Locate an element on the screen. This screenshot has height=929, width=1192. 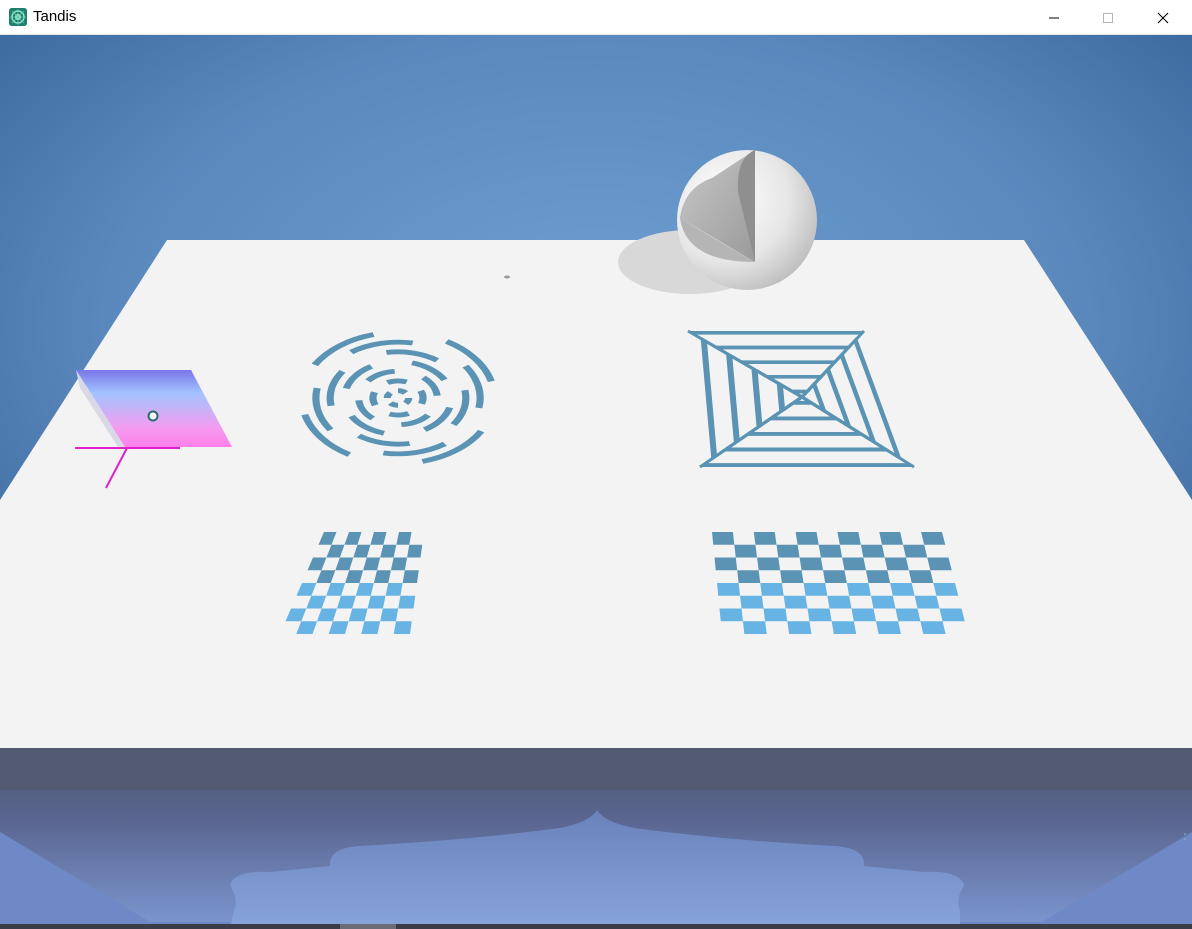
taskbar-strip is located at coordinates (596, 926).